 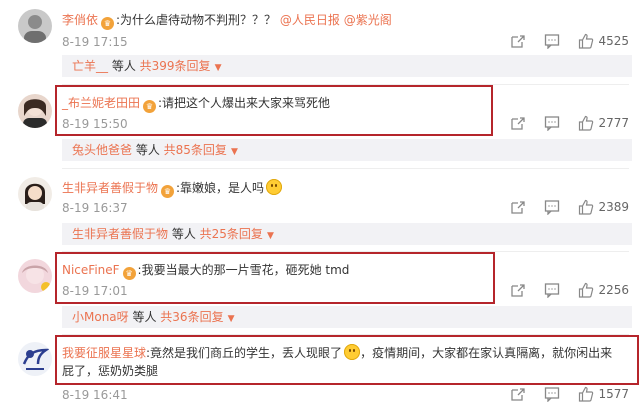 What do you see at coordinates (120, 234) in the screenshot?
I see `reply-user: 生非异者善假于物` at bounding box center [120, 234].